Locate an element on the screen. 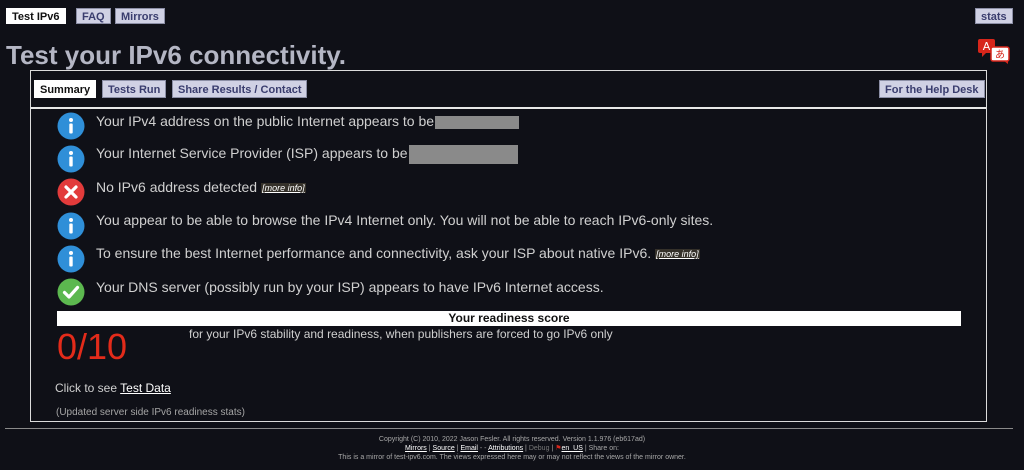  redacted-ip is located at coordinates (477, 122).